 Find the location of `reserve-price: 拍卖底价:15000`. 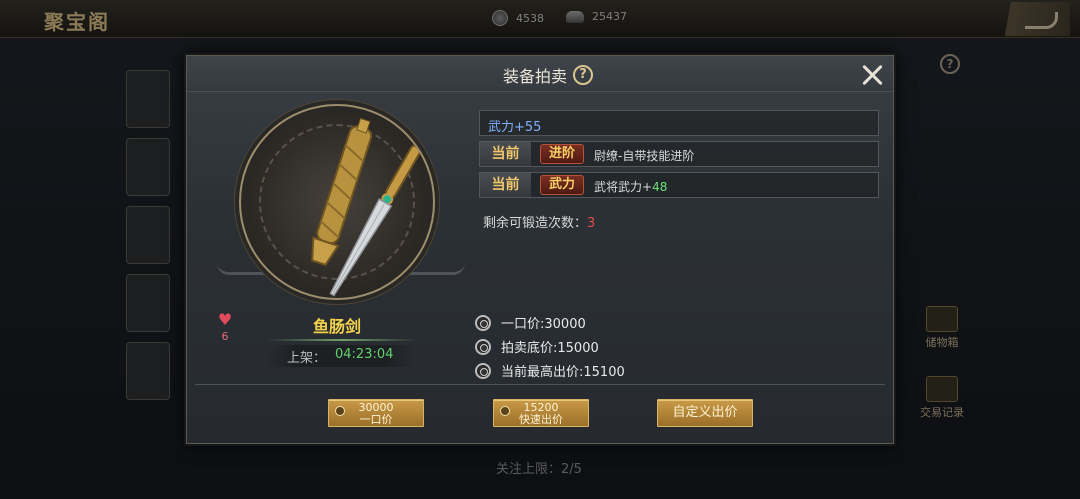

reserve-price: 拍卖底价:15000 is located at coordinates (537, 346).